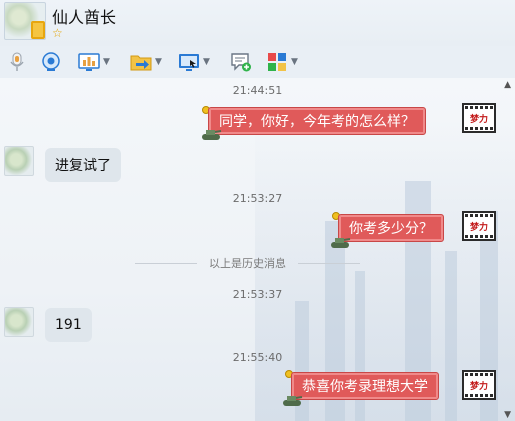 The image size is (515, 421). What do you see at coordinates (25, 21) in the screenshot?
I see `contact-avatar` at bounding box center [25, 21].